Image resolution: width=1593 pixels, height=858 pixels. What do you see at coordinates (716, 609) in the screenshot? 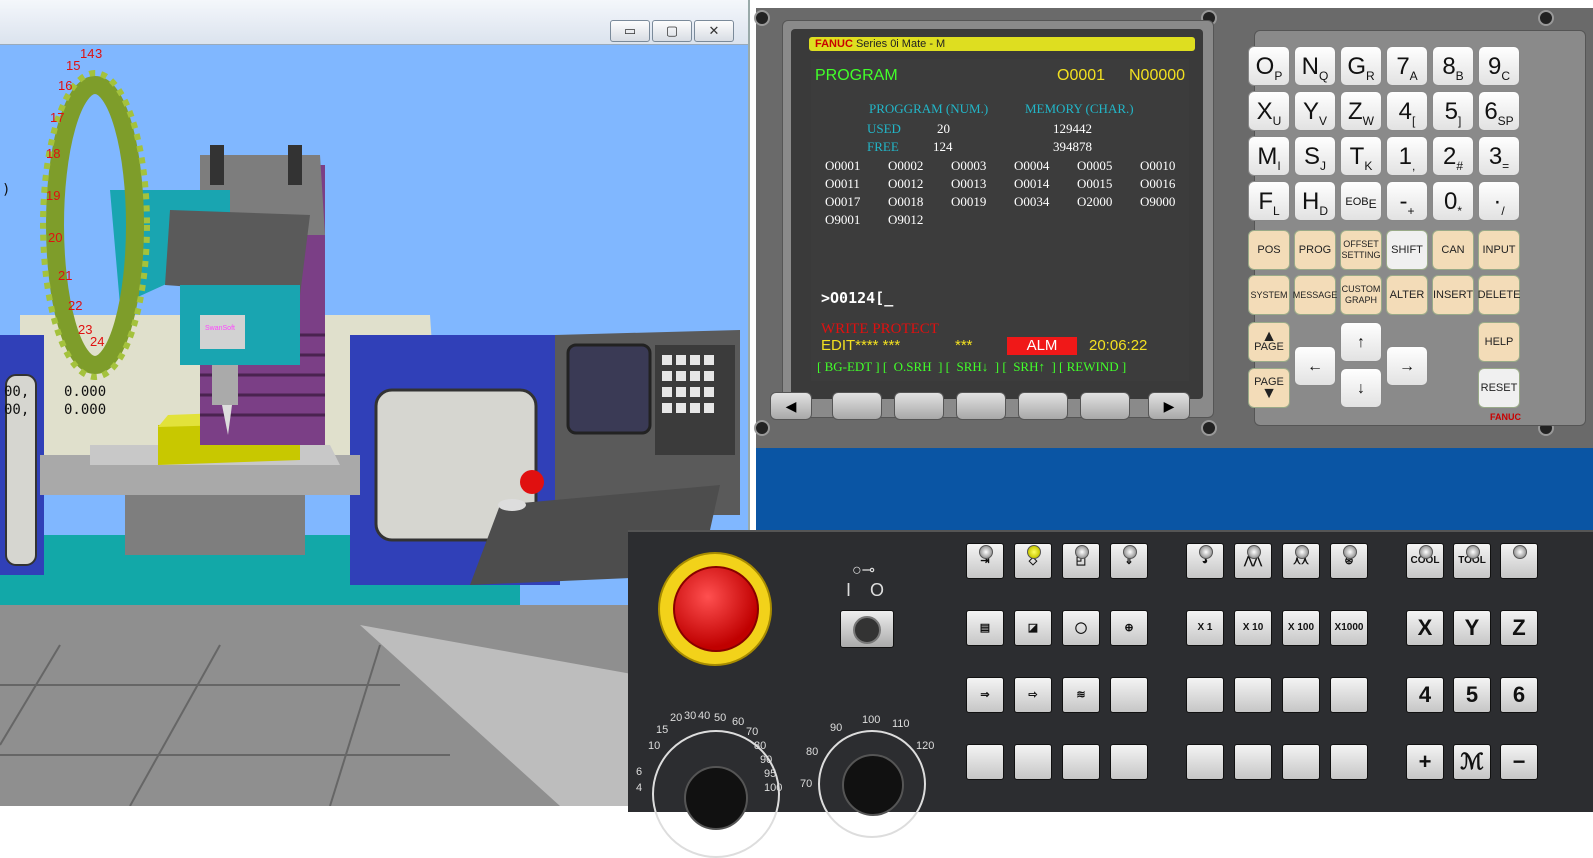
I see `emergency-stop-button` at bounding box center [716, 609].